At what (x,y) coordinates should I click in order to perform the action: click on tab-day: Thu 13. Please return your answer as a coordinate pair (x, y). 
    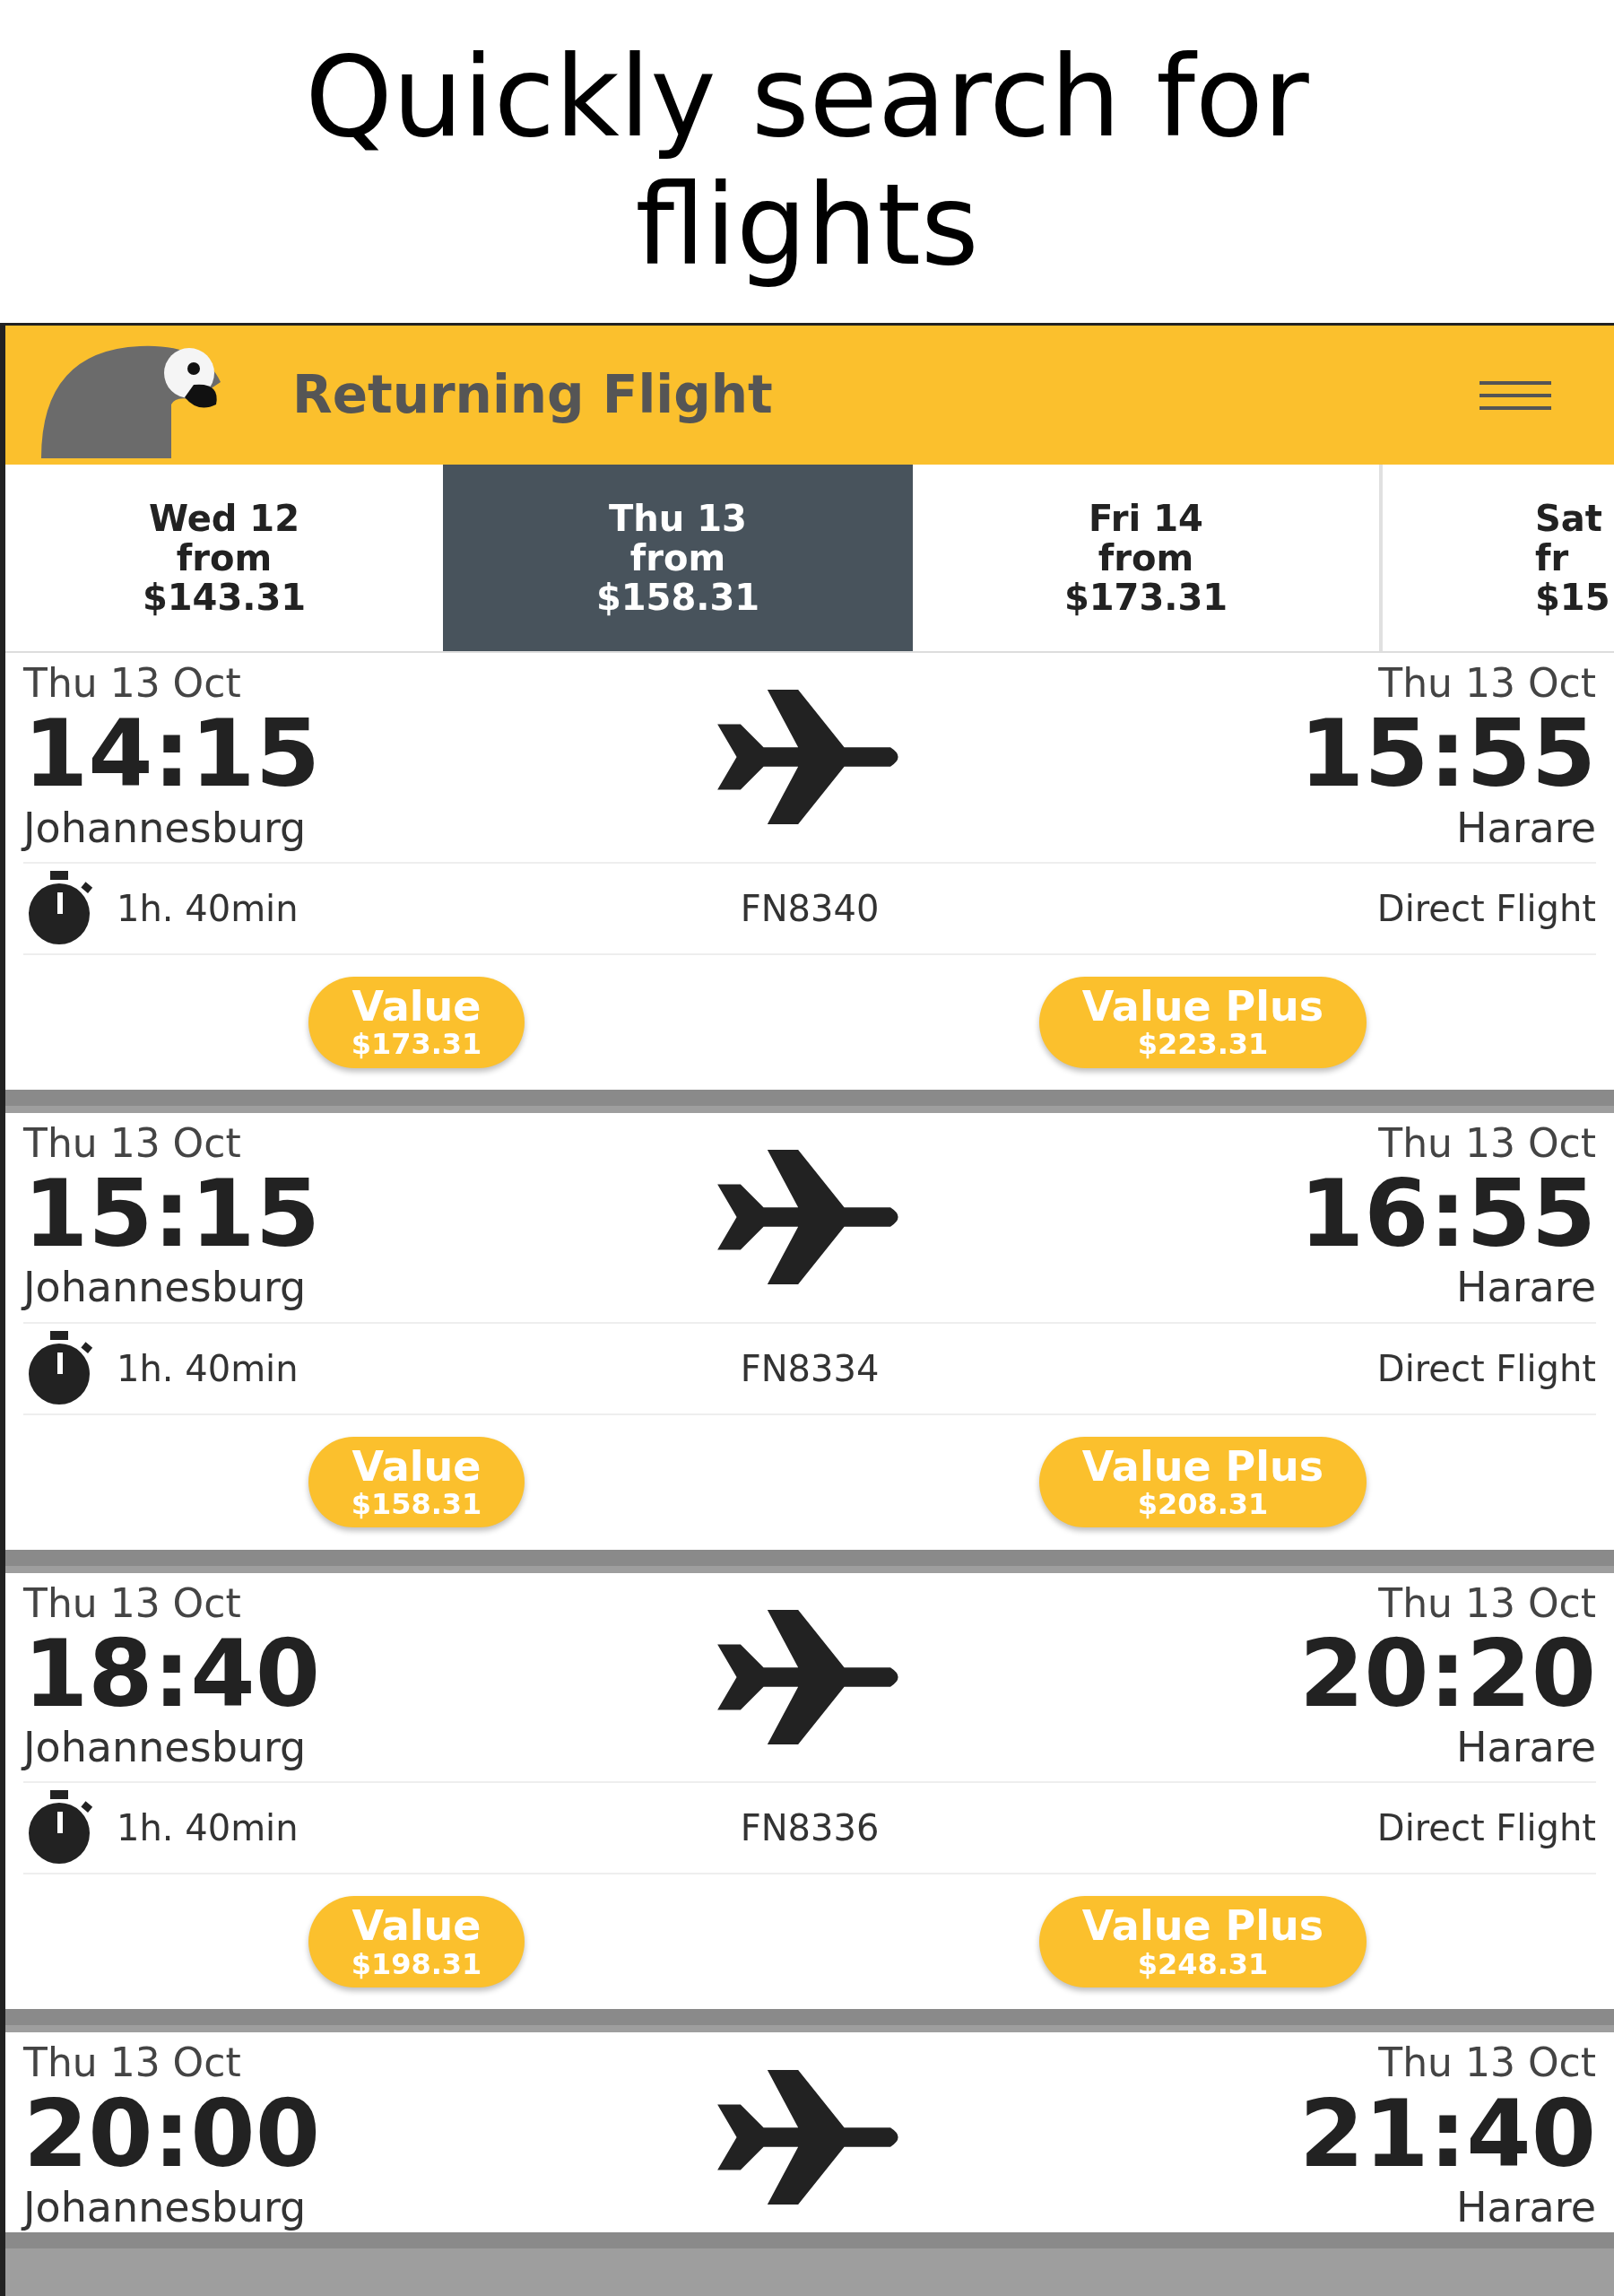
    Looking at the image, I should click on (678, 518).